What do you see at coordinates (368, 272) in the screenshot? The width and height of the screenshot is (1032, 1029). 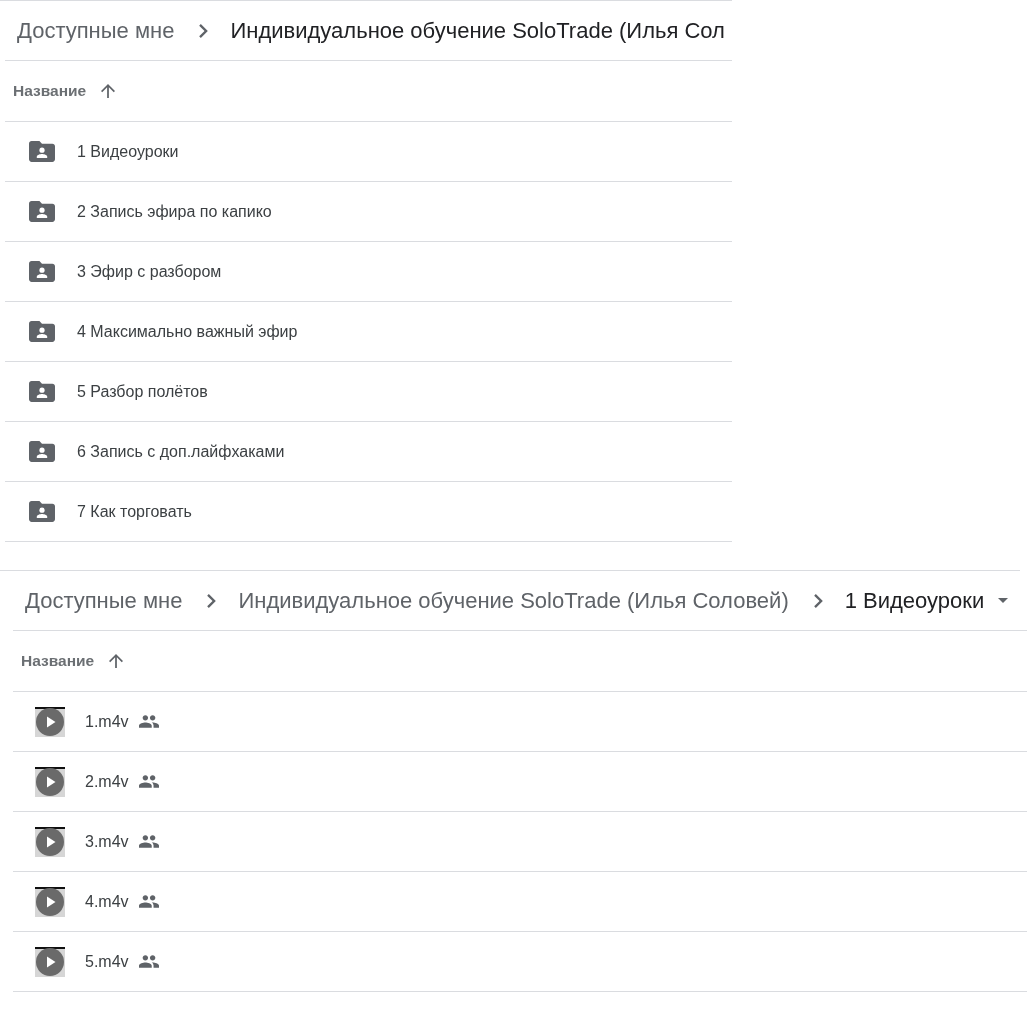 I see `file-row: 3 Эфир с разбором` at bounding box center [368, 272].